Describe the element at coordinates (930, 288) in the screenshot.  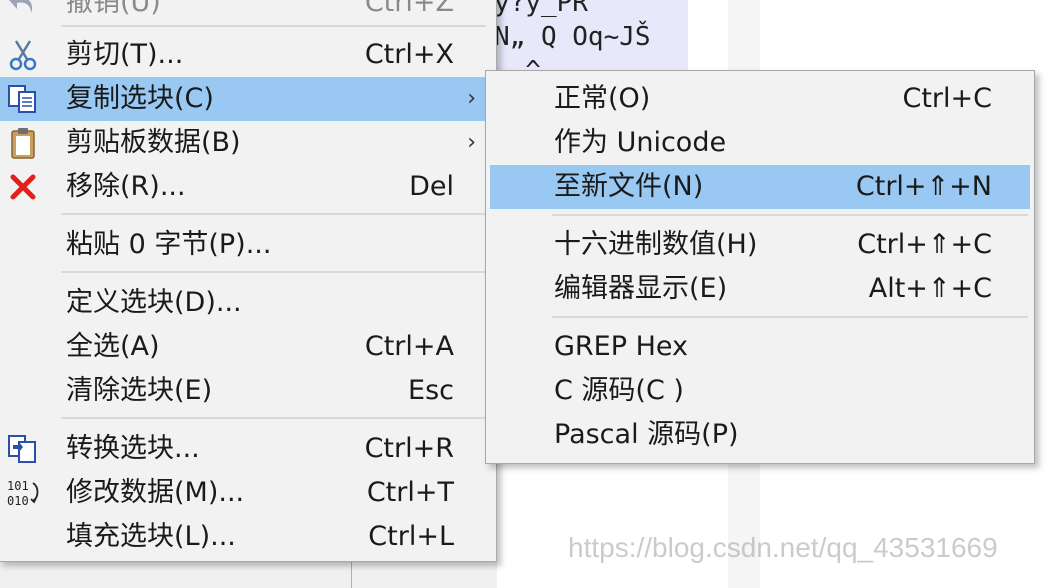
I see `submenu-item-shortcut: Alt+⇑+C` at that location.